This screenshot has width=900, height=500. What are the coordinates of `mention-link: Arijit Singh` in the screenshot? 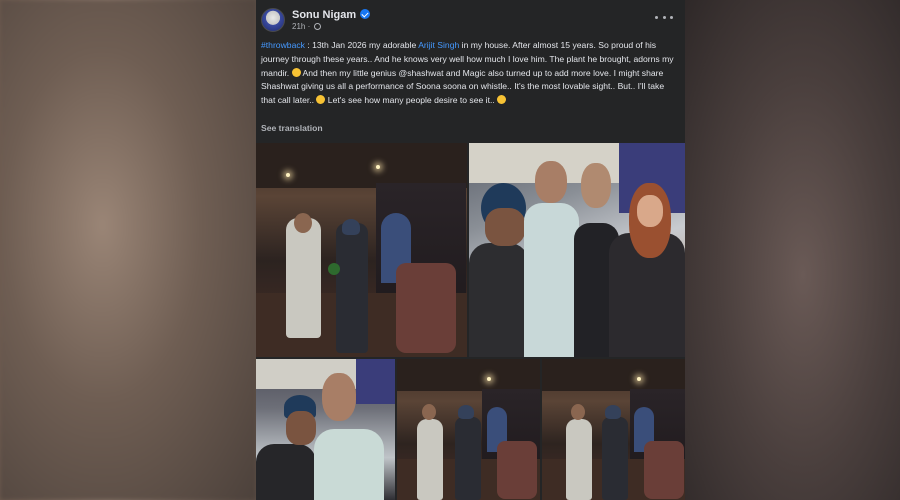 It's located at (438, 45).